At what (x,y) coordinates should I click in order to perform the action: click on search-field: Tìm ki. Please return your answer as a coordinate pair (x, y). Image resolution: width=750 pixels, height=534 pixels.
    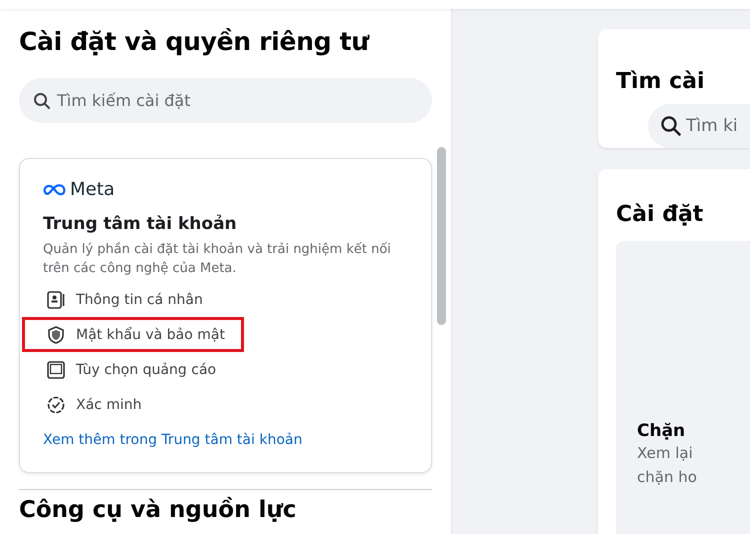
    Looking at the image, I should click on (699, 126).